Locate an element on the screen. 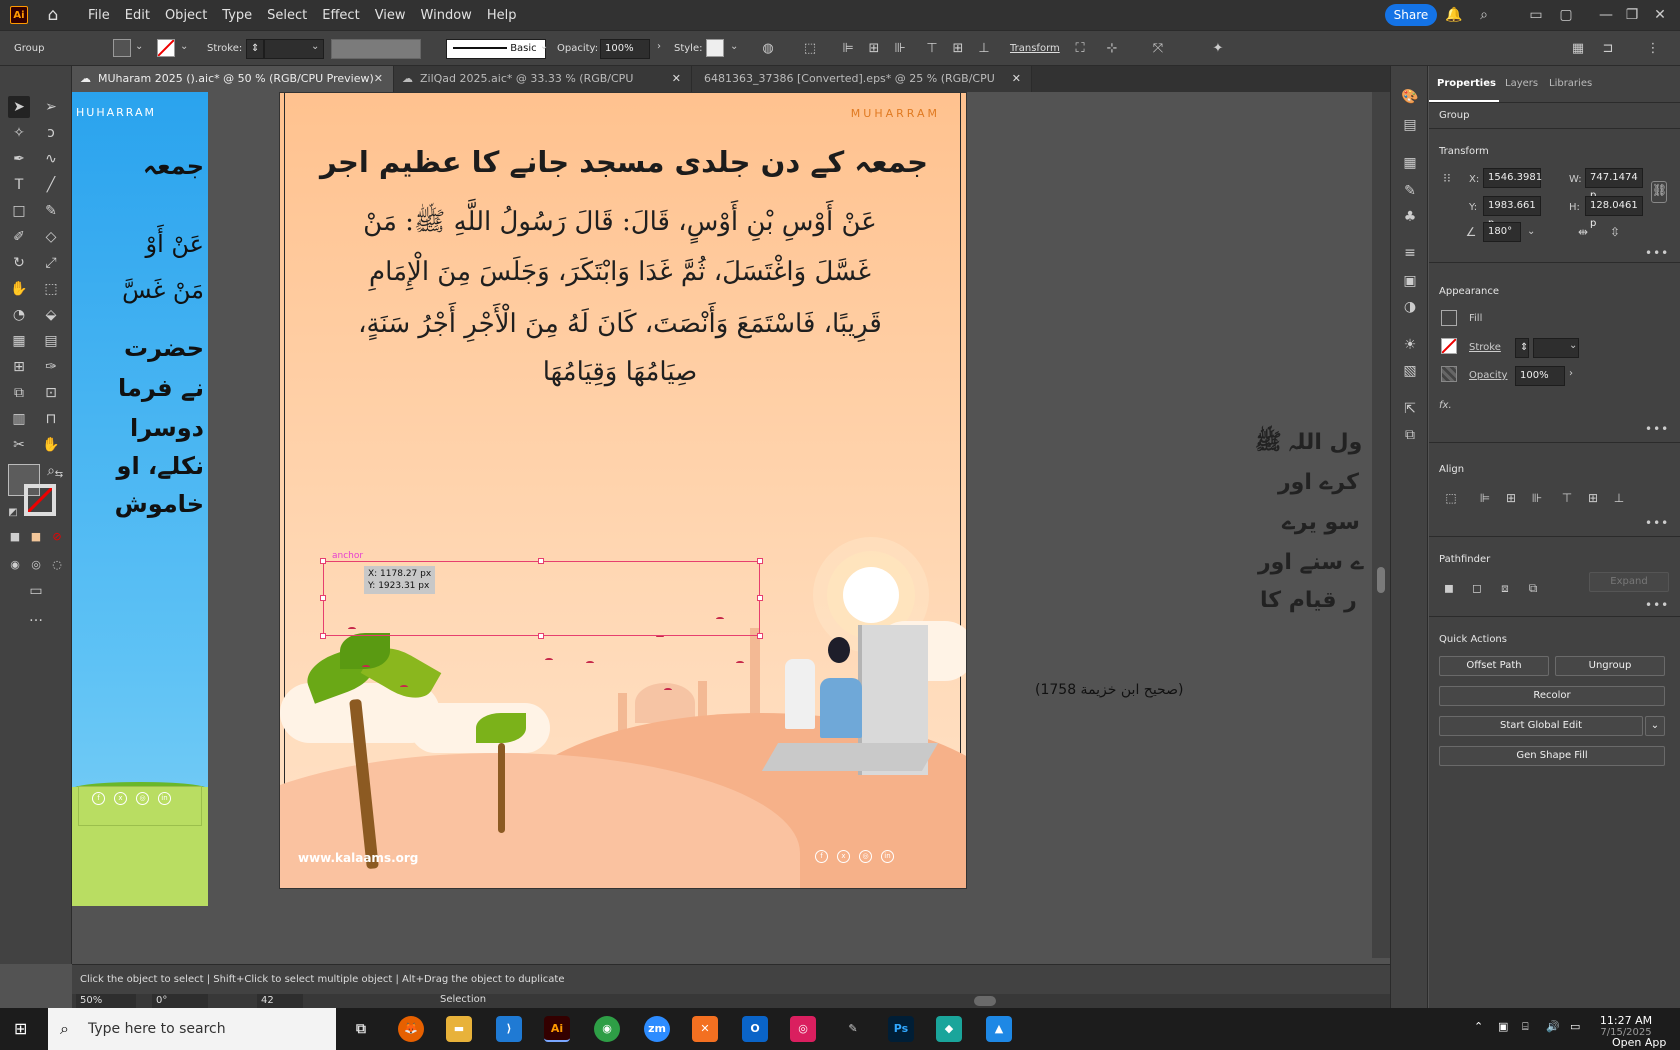 This screenshot has width=1680, height=1050. puppet-warp-icon: ⤧ is located at coordinates (1158, 49).